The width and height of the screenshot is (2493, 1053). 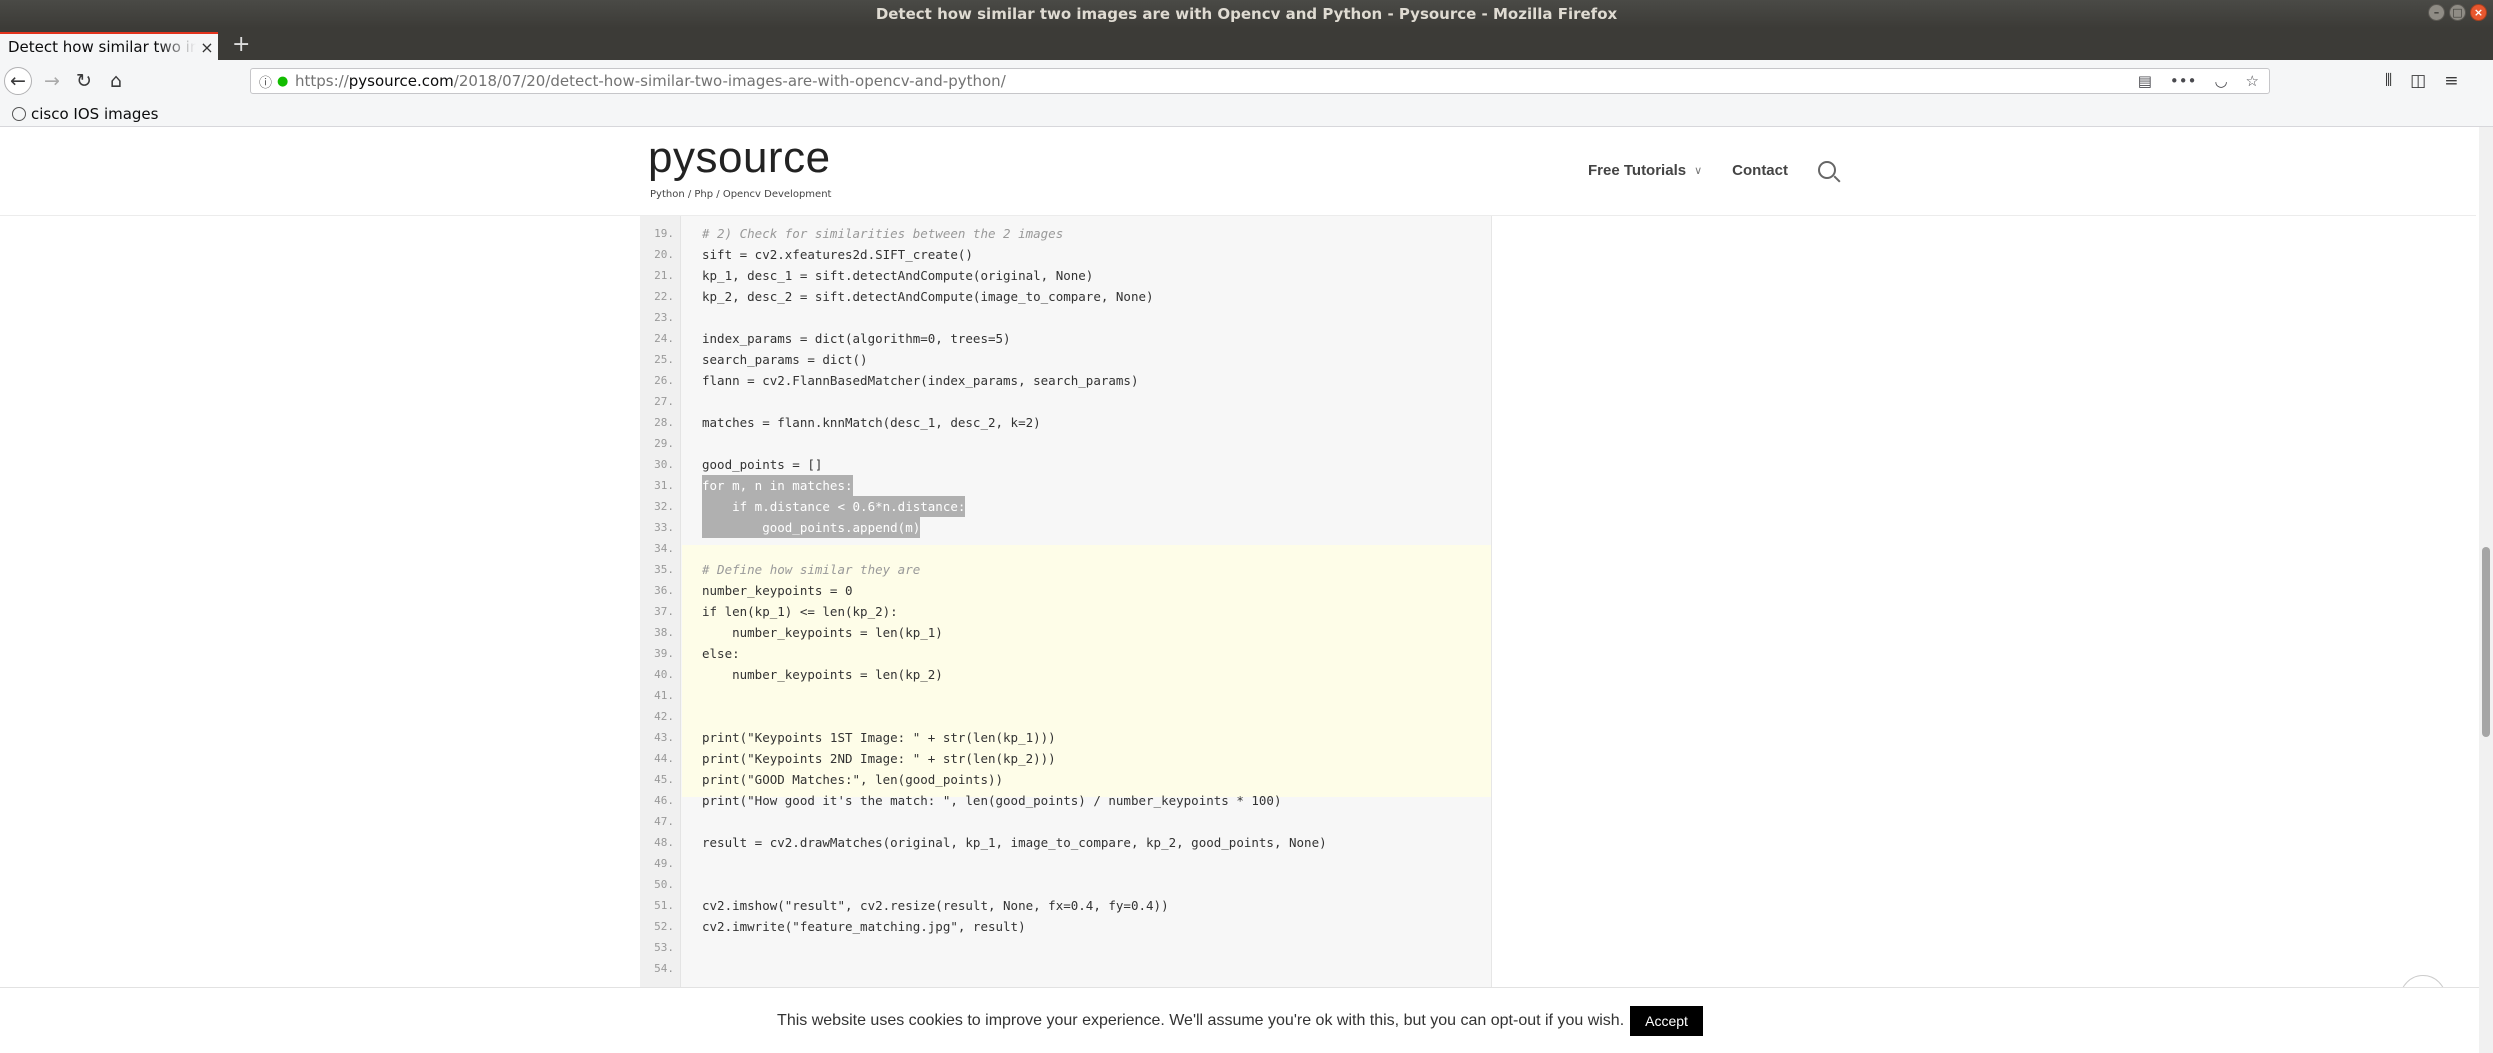 I want to click on line-number: 44., so click(x=664, y=758).